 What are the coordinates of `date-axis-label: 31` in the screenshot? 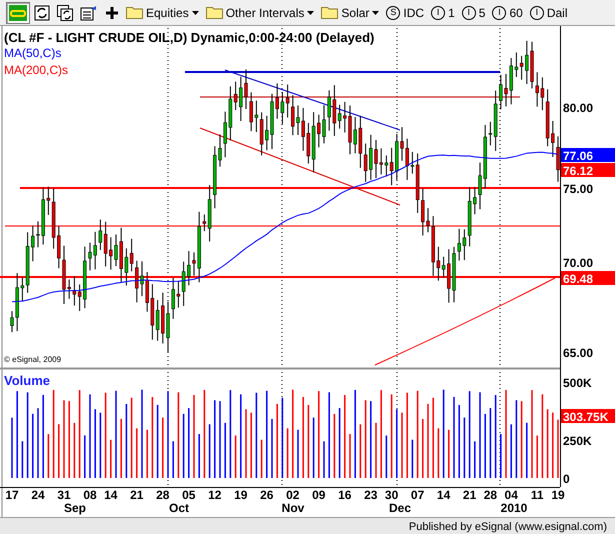 It's located at (64, 495).